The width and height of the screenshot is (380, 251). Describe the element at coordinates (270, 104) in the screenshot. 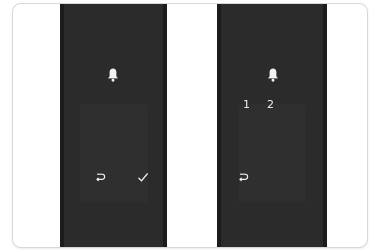

I see `entered-digit: 2` at that location.